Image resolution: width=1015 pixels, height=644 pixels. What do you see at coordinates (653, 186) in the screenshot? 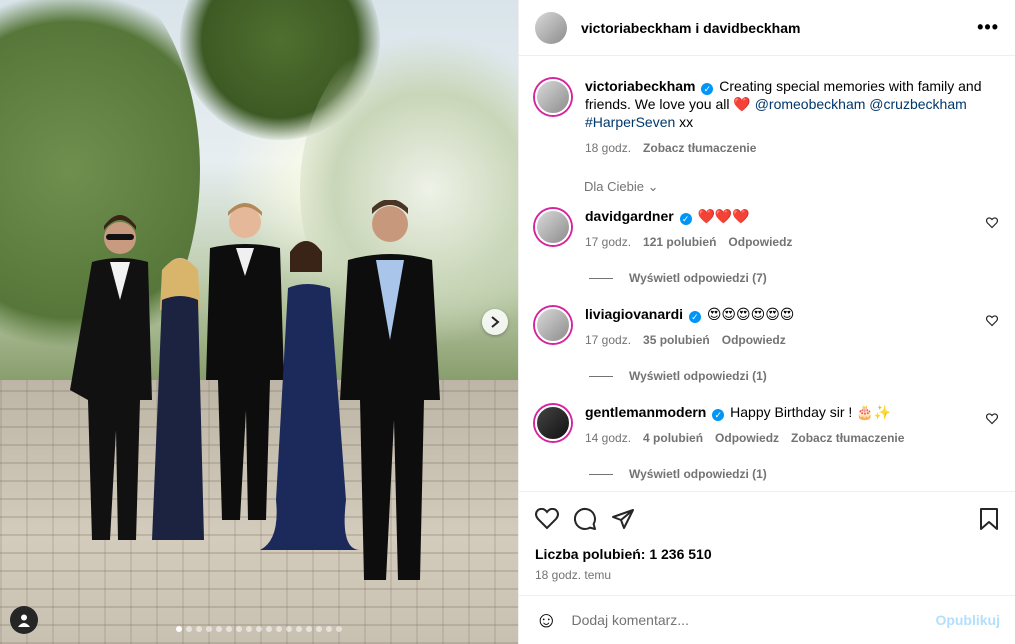
I see `chevron-down-icon: ⌄` at bounding box center [653, 186].